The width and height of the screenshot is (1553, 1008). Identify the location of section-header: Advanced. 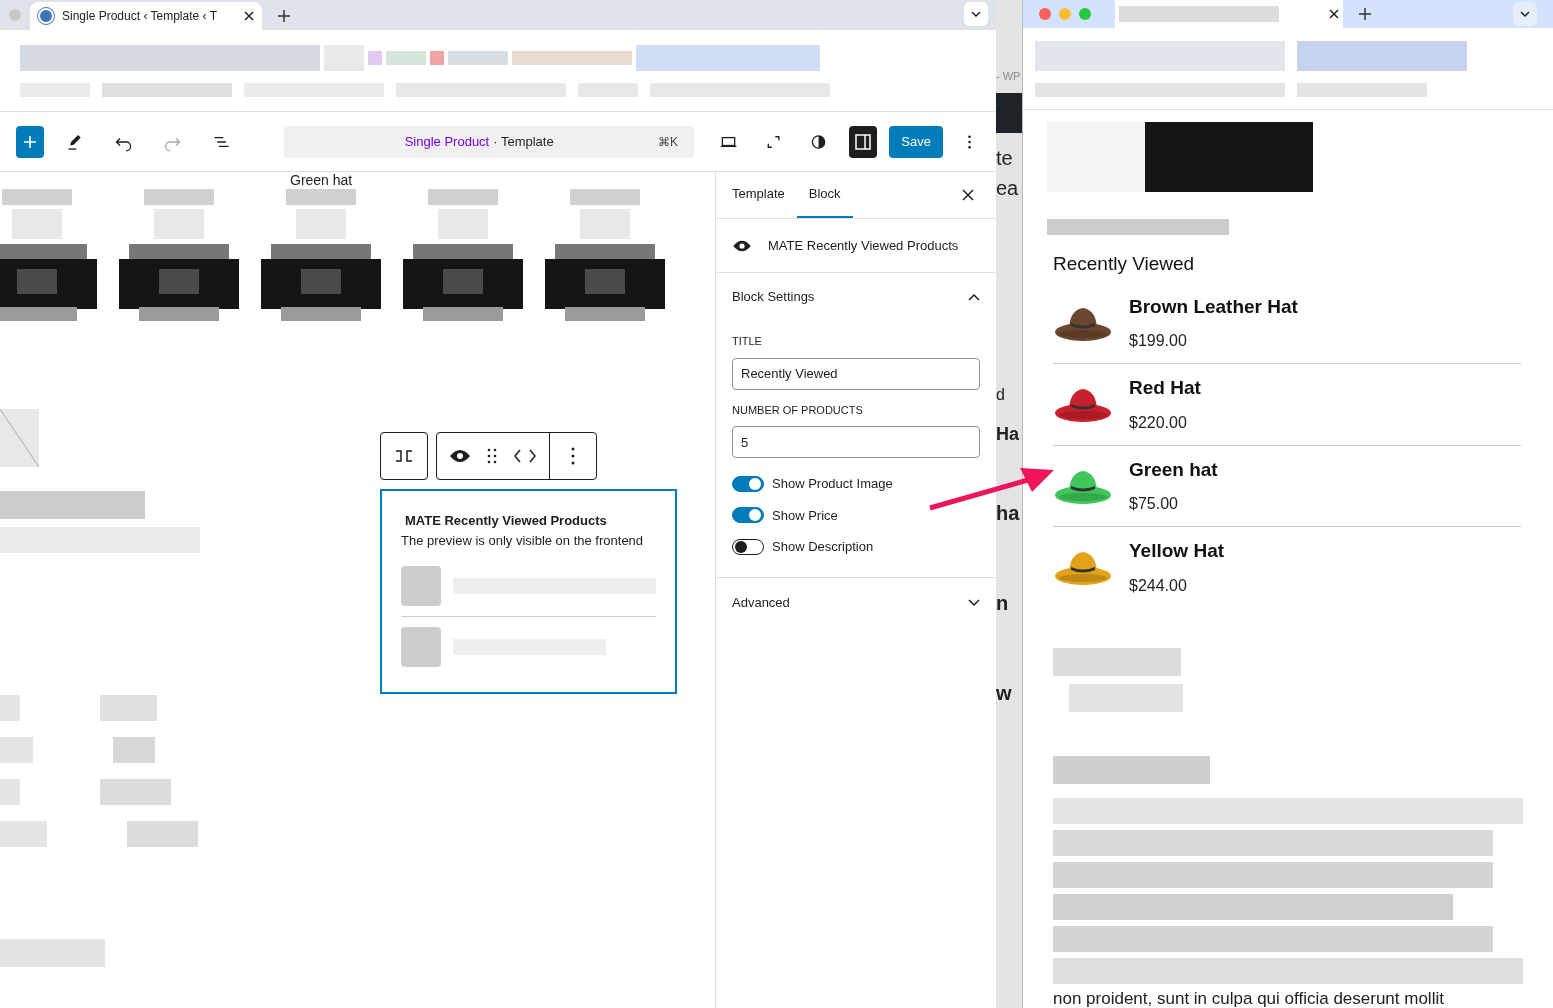
(856, 602).